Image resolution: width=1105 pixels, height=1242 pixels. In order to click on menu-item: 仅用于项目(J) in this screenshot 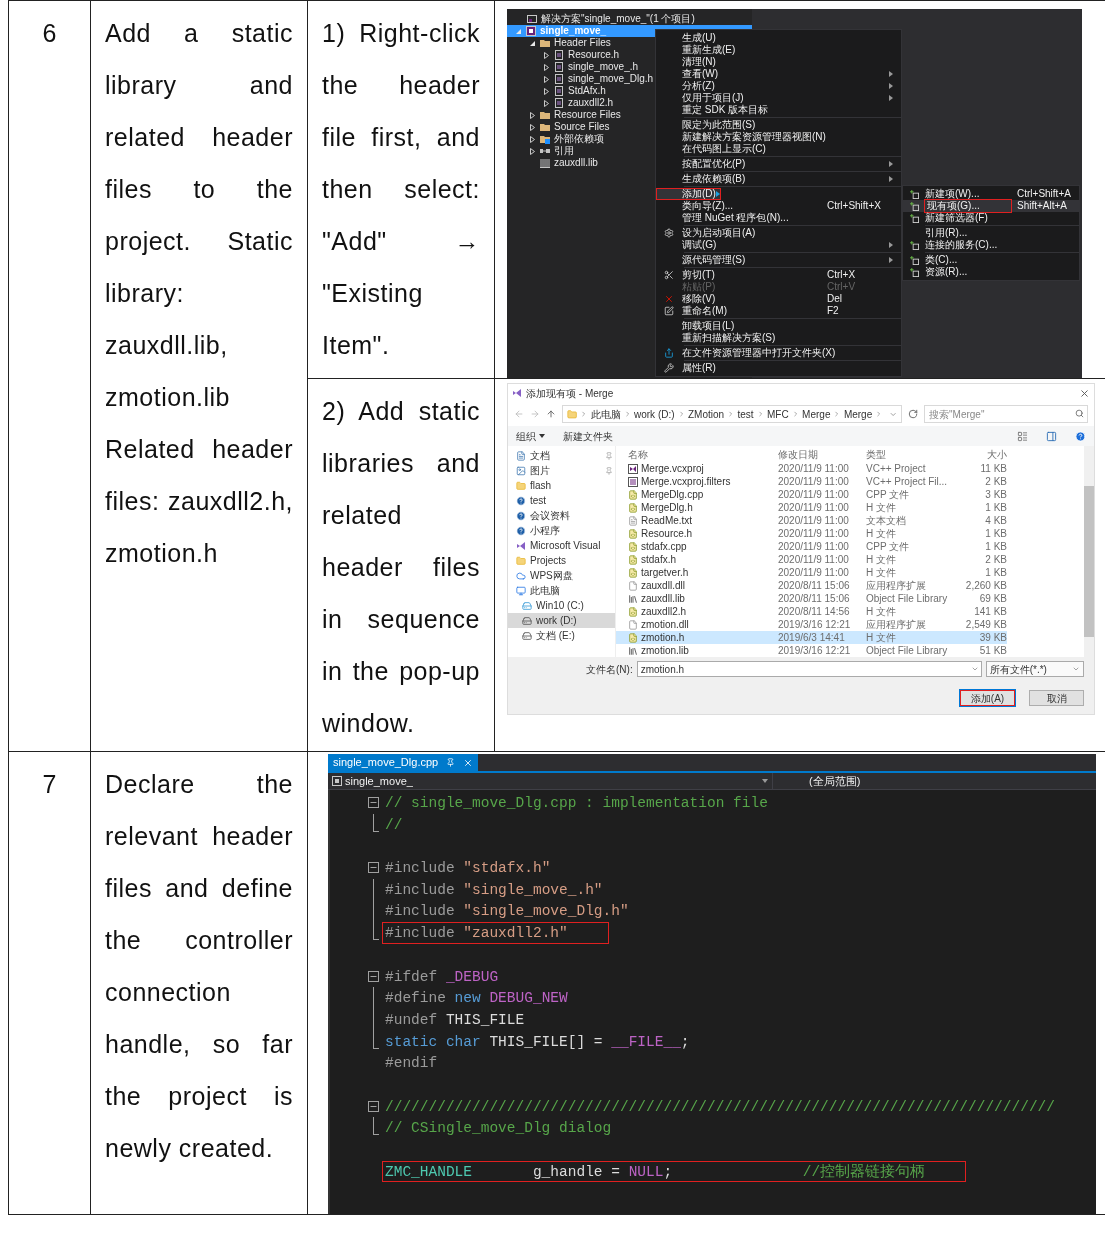, I will do `click(778, 98)`.